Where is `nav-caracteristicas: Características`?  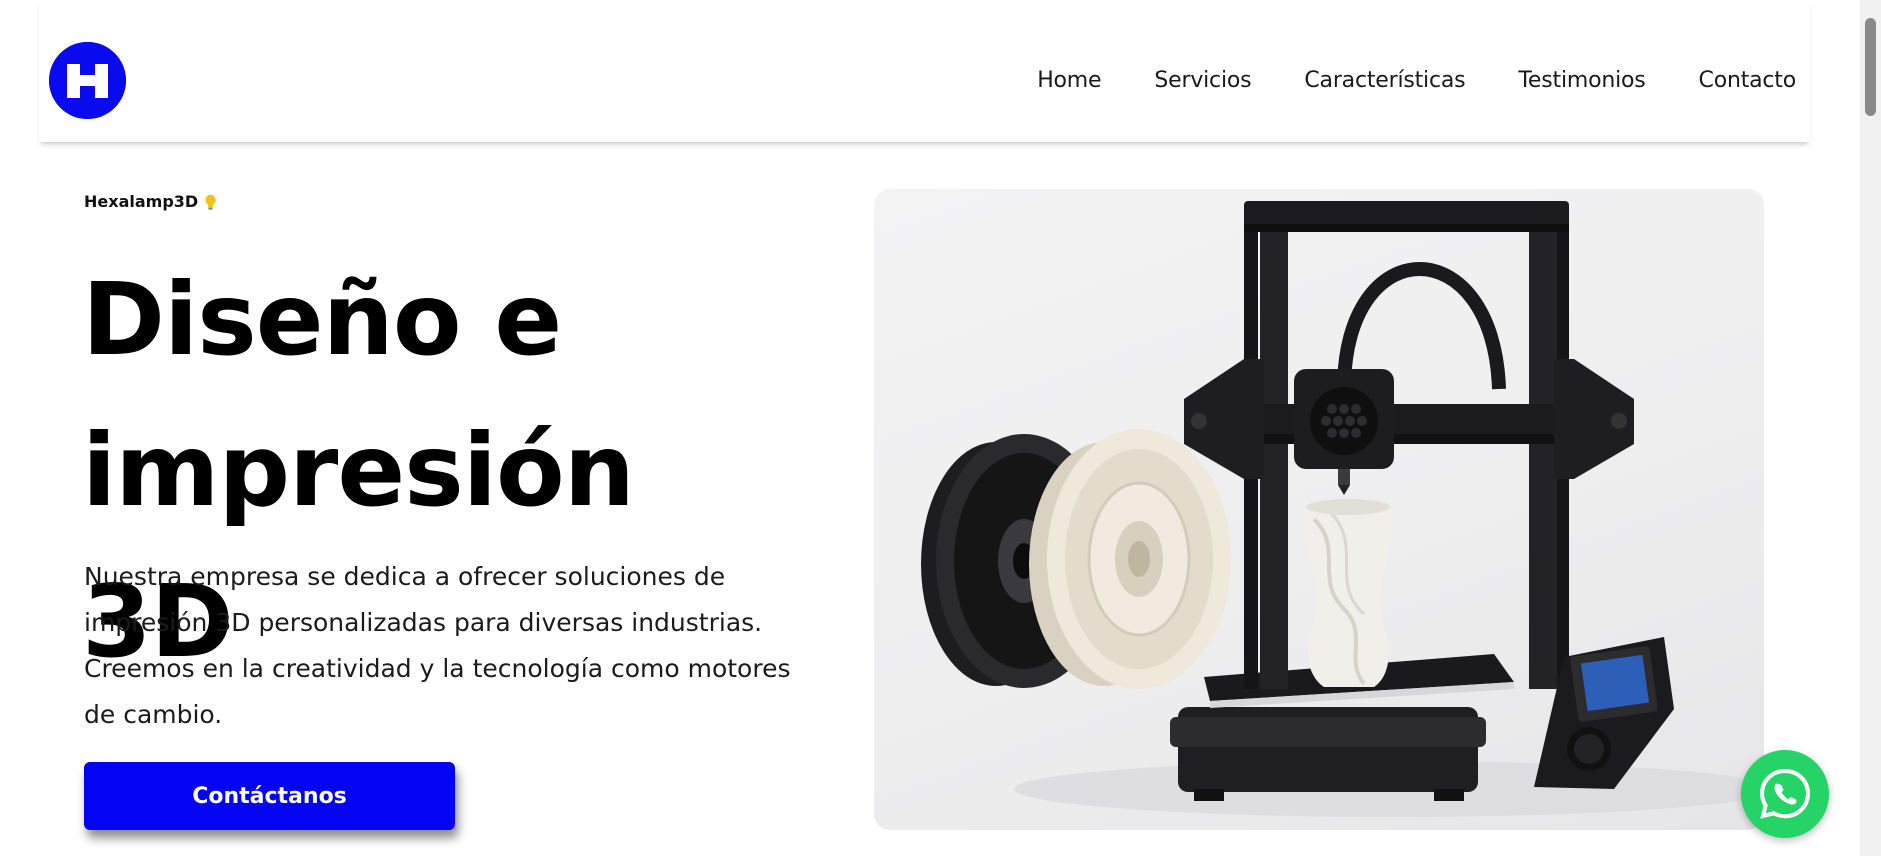 nav-caracteristicas: Características is located at coordinates (1384, 80).